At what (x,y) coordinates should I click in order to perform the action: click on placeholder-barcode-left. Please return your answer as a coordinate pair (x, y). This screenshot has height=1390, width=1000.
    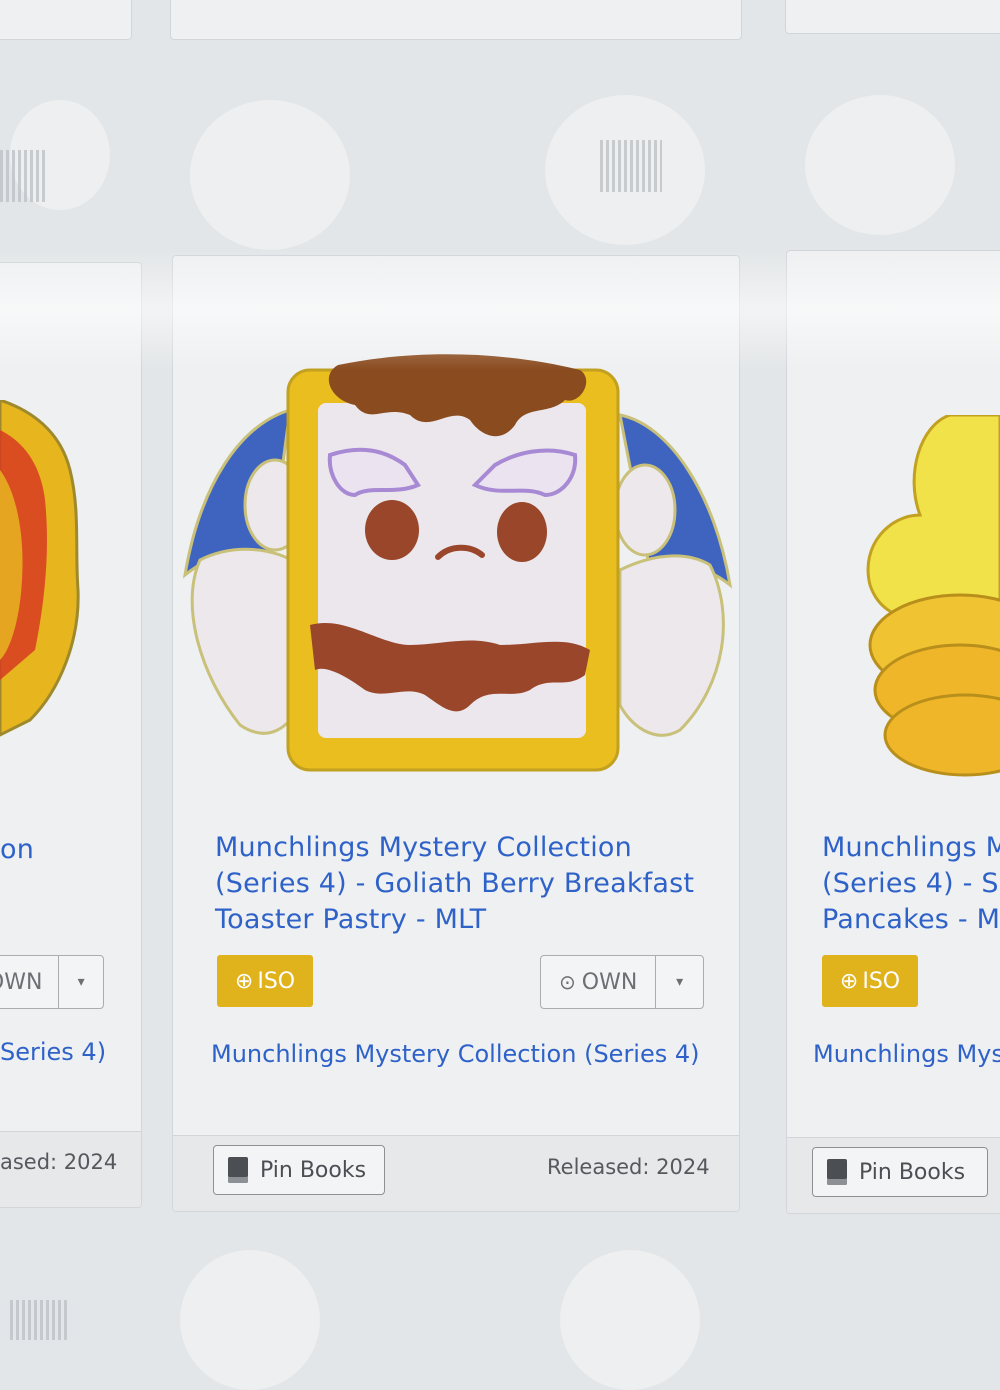
    Looking at the image, I should click on (24, 176).